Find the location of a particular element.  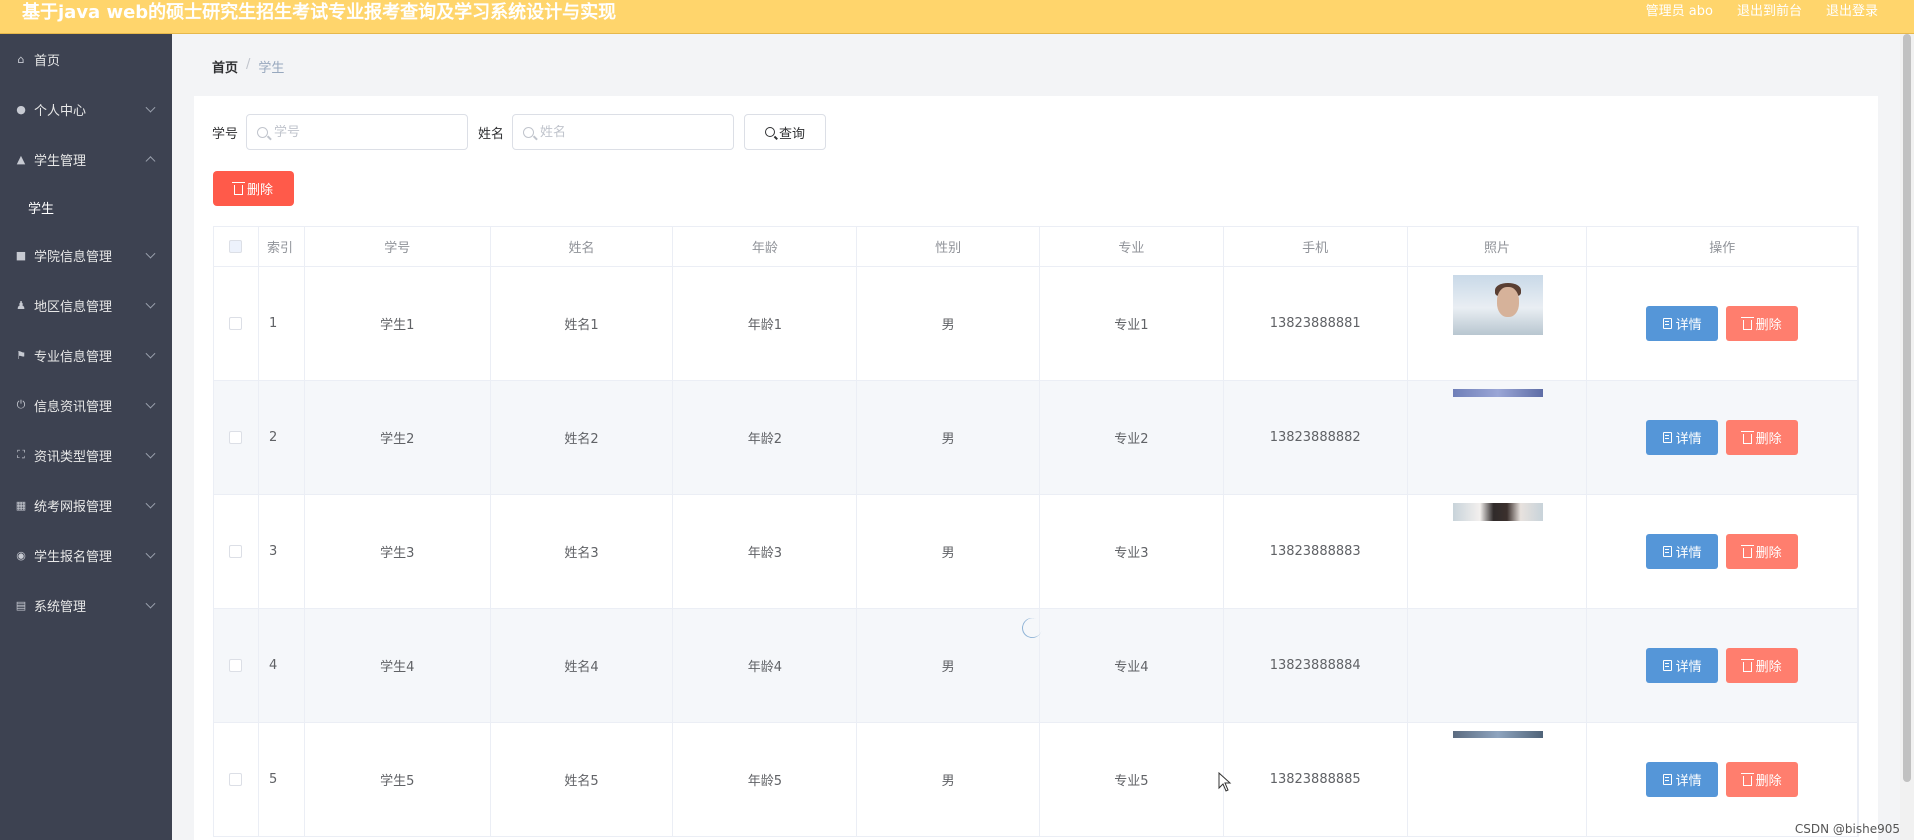

sidebar-item-major-info: ⚑ 专业信息管理 is located at coordinates (86, 355).